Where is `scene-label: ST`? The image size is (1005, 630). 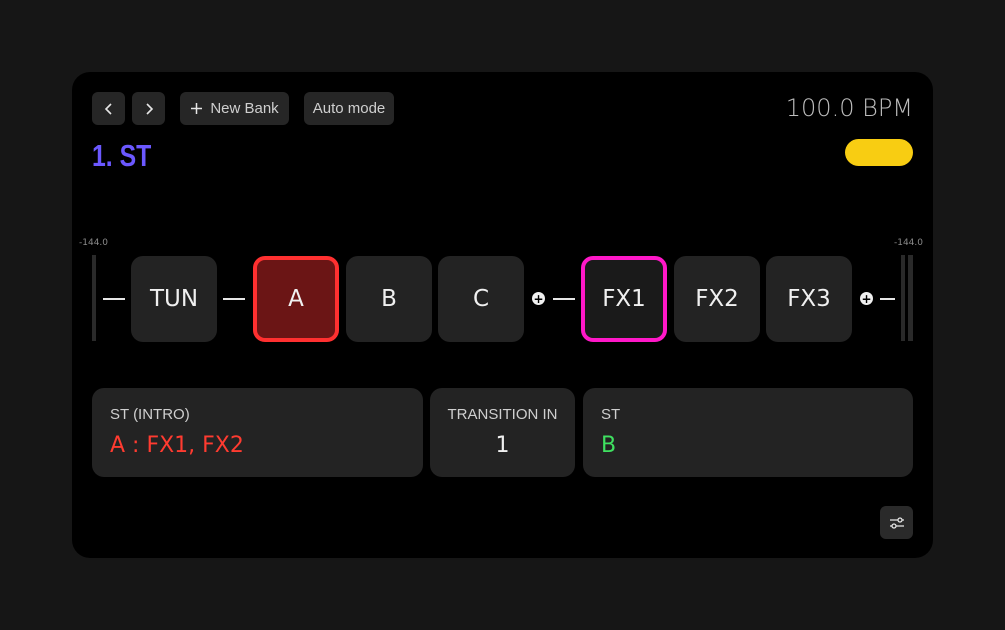 scene-label: ST is located at coordinates (611, 414).